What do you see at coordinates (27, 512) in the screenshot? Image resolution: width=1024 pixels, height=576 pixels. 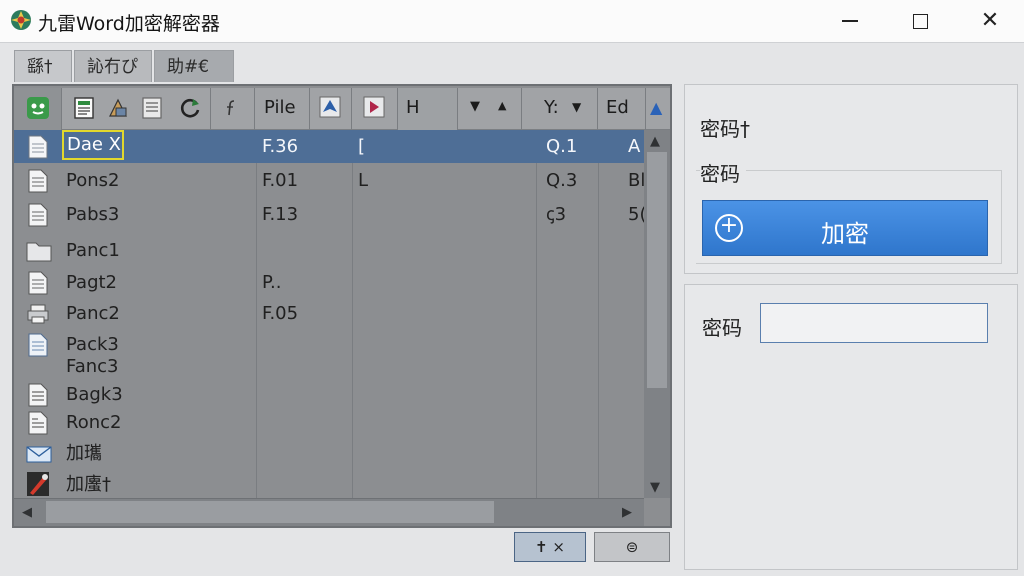 I see `chevron-left-icon: ◀` at bounding box center [27, 512].